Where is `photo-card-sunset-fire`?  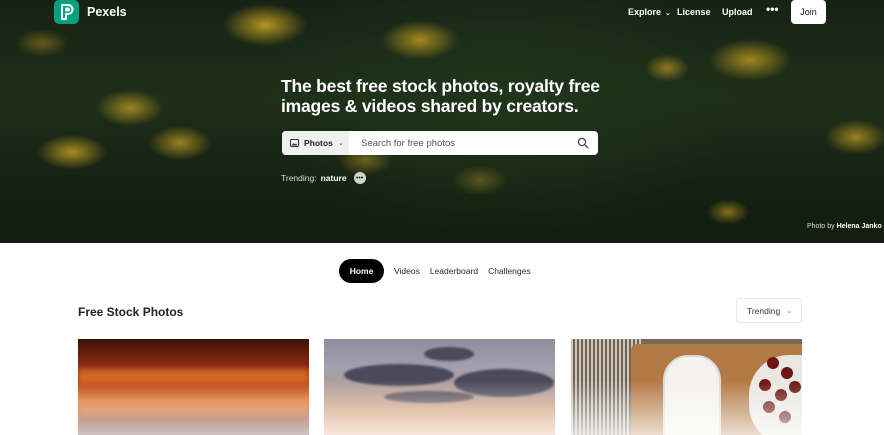
photo-card-sunset-fire is located at coordinates (193, 387).